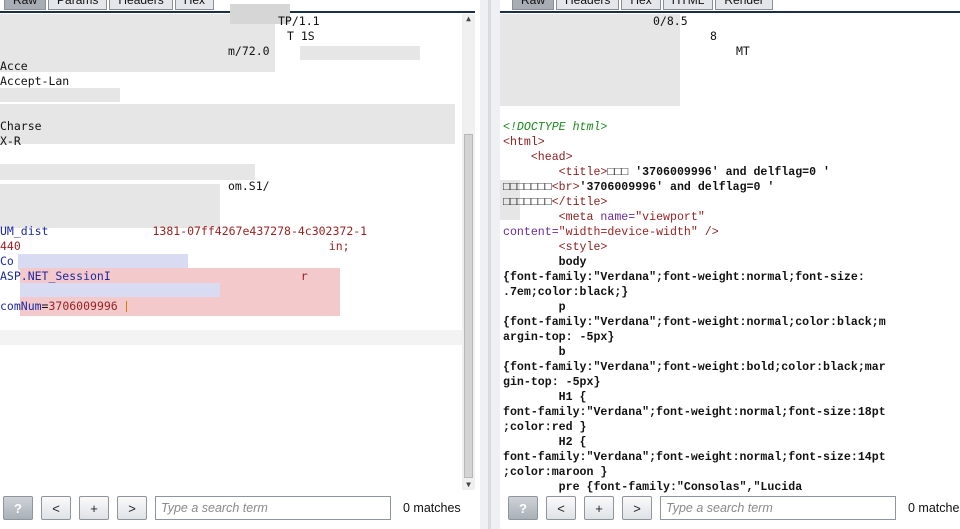 This screenshot has height=529, width=960. I want to click on header-fragment: 0/8.5, so click(670, 21).